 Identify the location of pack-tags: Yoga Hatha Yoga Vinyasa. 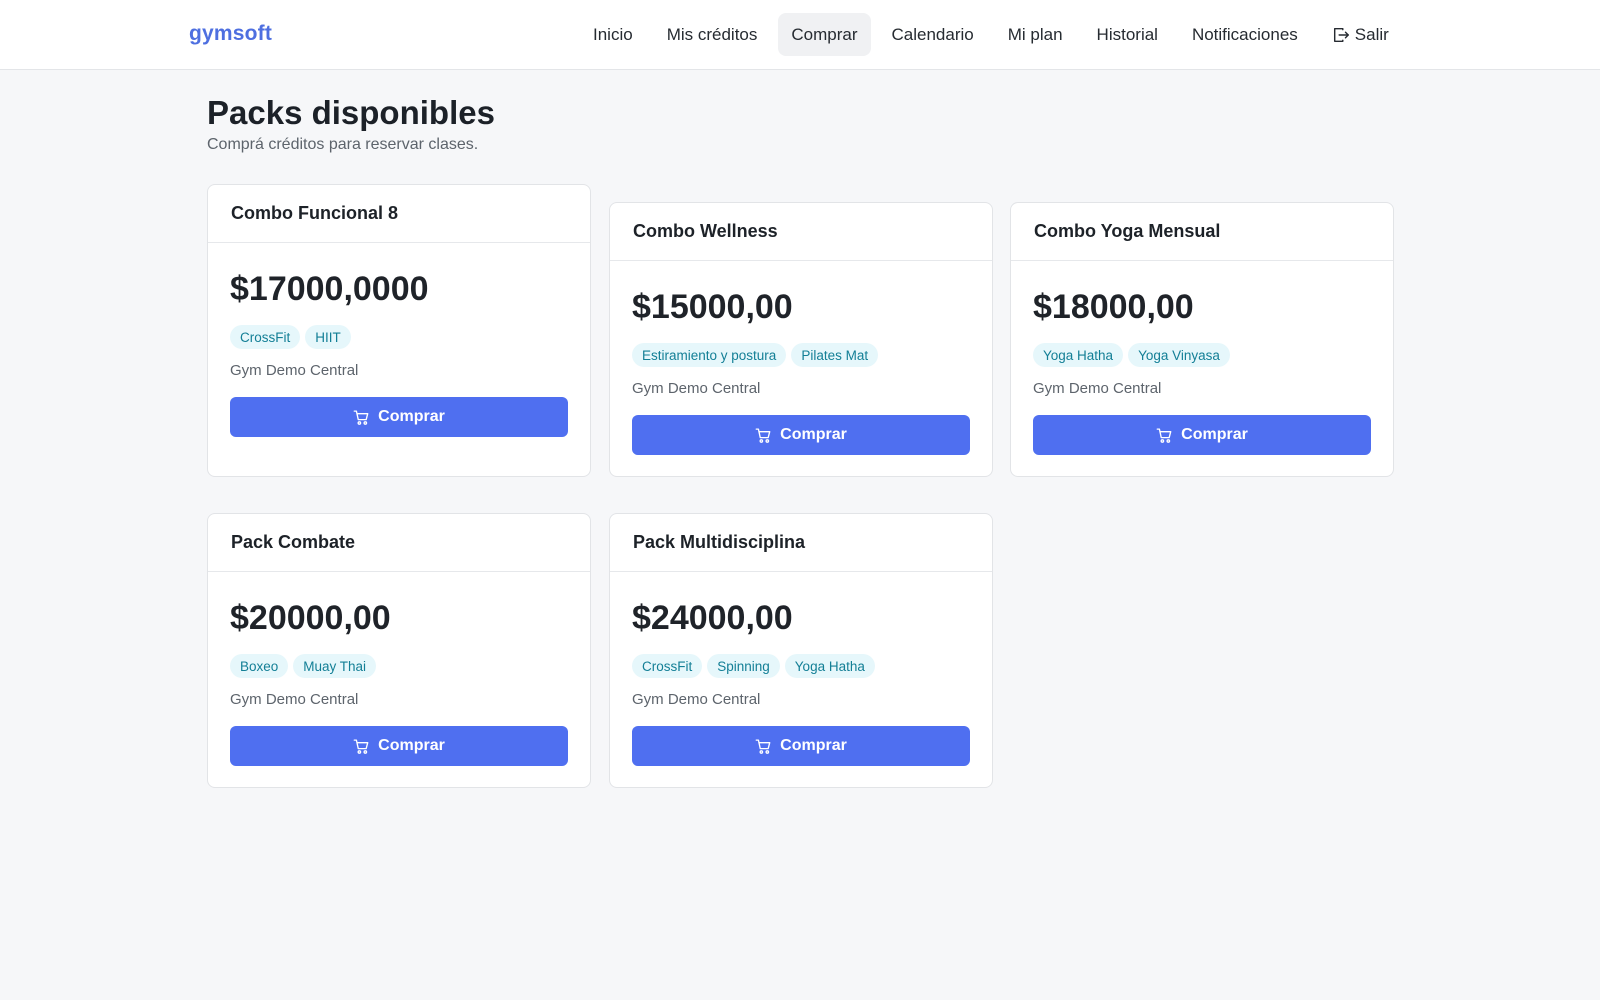
(1202, 355).